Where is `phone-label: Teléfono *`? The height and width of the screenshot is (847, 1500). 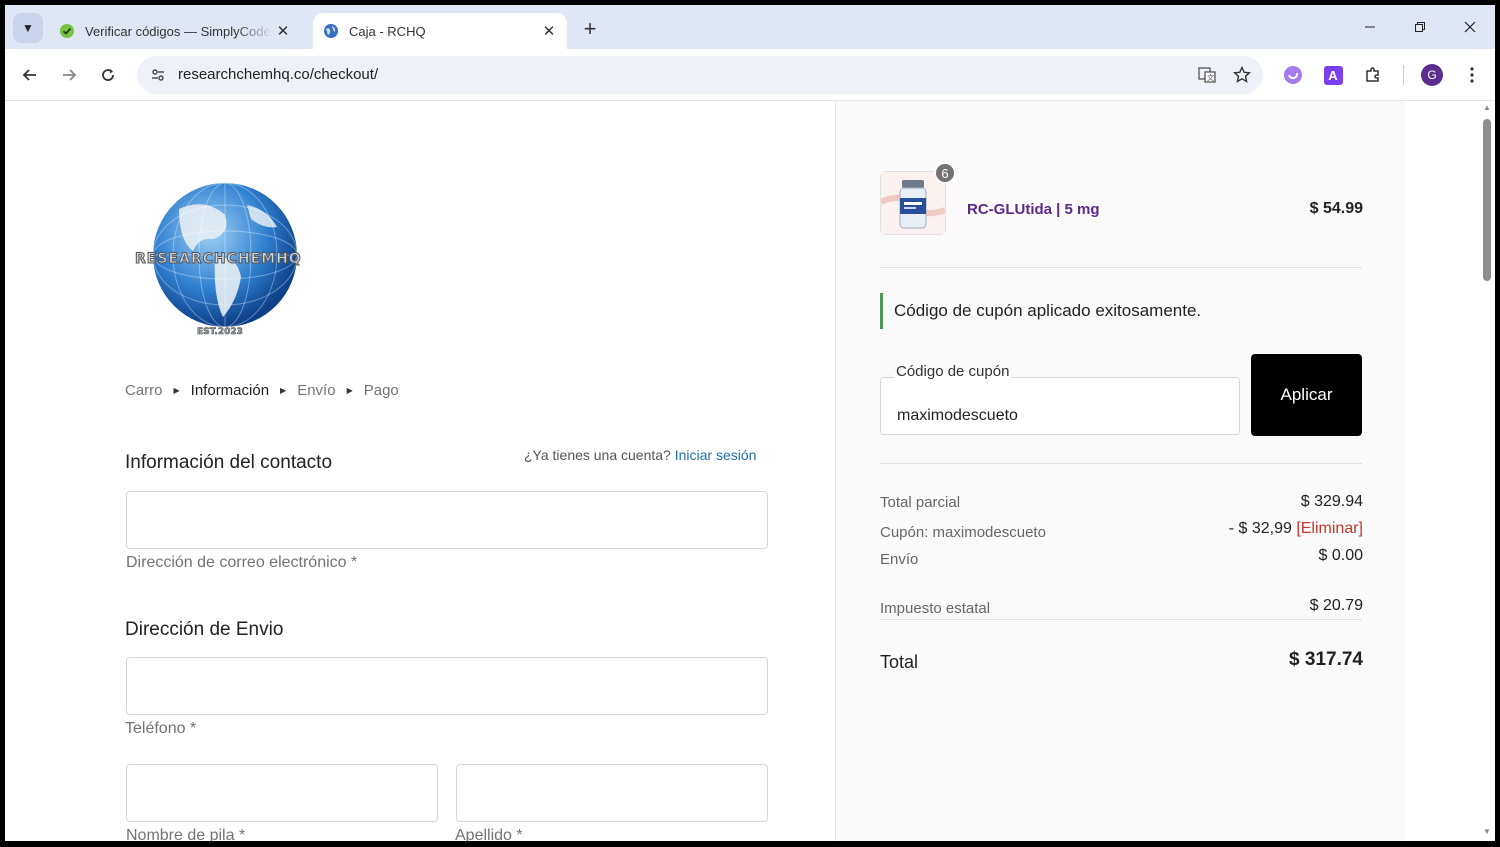 phone-label: Teléfono * is located at coordinates (161, 728).